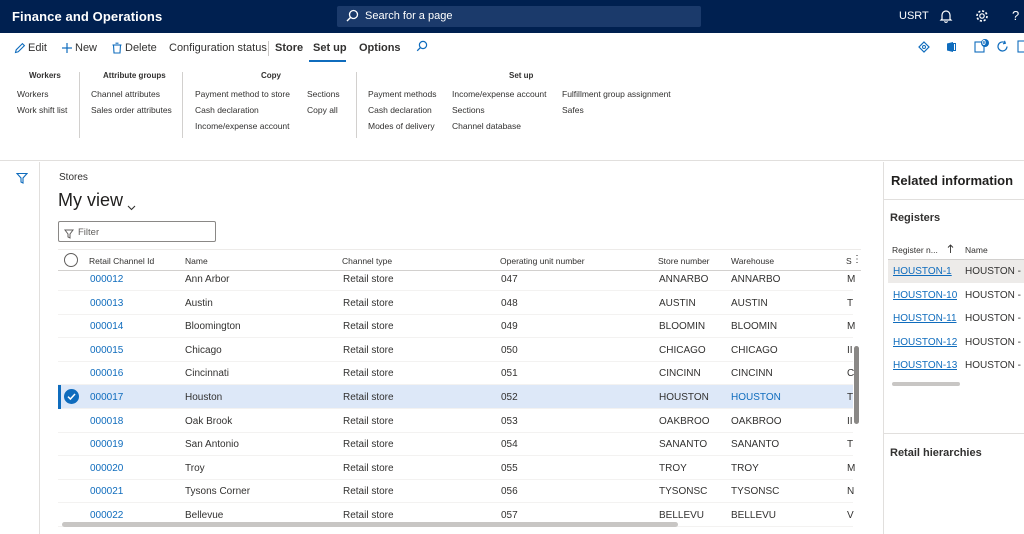  Describe the element at coordinates (71, 396) in the screenshot. I see `row-selected-check-icon` at that location.